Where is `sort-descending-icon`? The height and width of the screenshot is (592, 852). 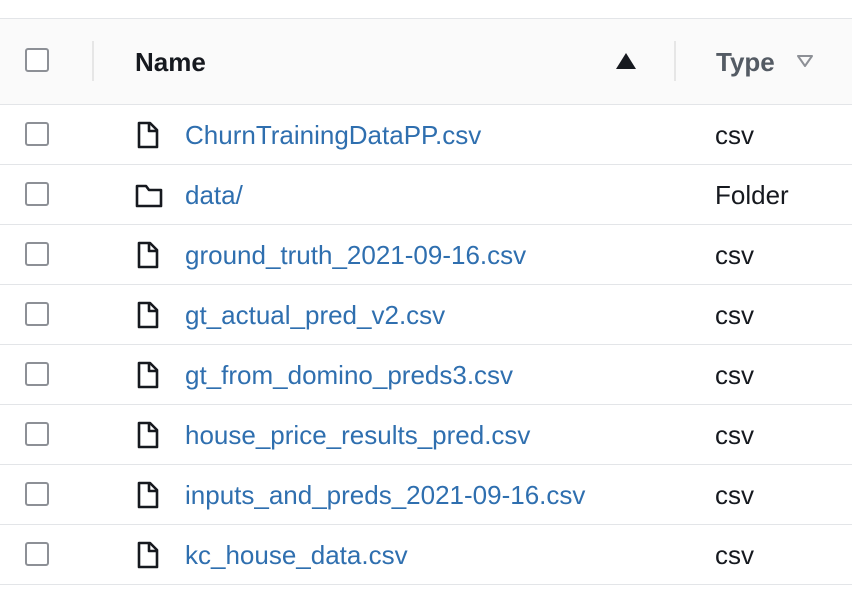
sort-descending-icon is located at coordinates (805, 61).